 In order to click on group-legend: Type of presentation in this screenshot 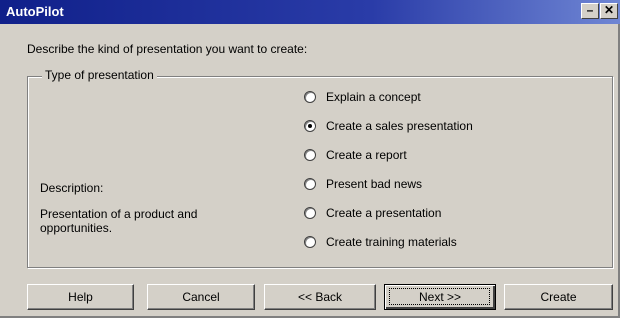, I will do `click(99, 75)`.